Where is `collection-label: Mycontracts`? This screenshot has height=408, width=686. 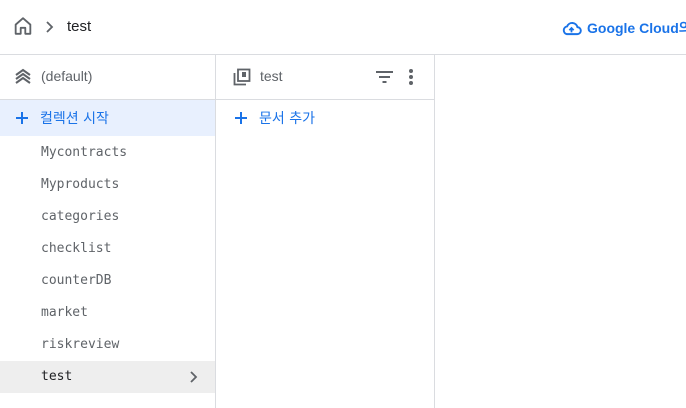 collection-label: Mycontracts is located at coordinates (84, 152).